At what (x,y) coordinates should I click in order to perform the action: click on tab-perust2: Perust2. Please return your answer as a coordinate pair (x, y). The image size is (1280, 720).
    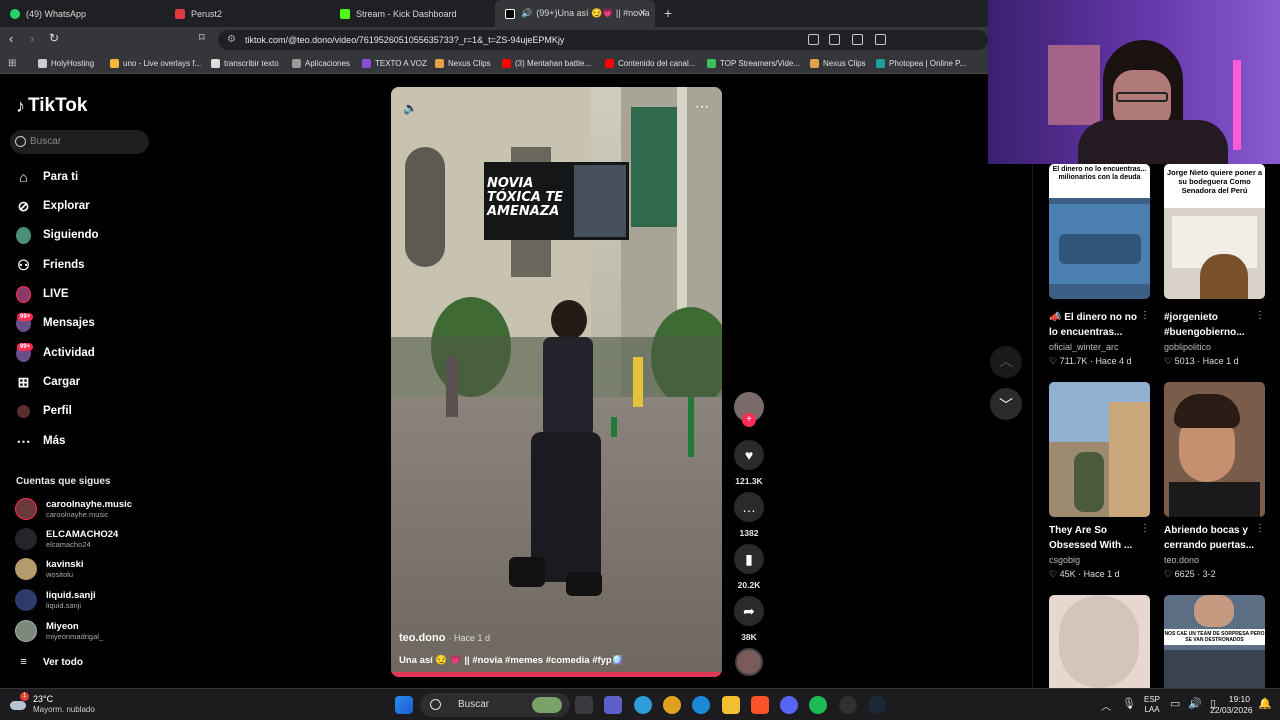
    Looking at the image, I should click on (247, 13).